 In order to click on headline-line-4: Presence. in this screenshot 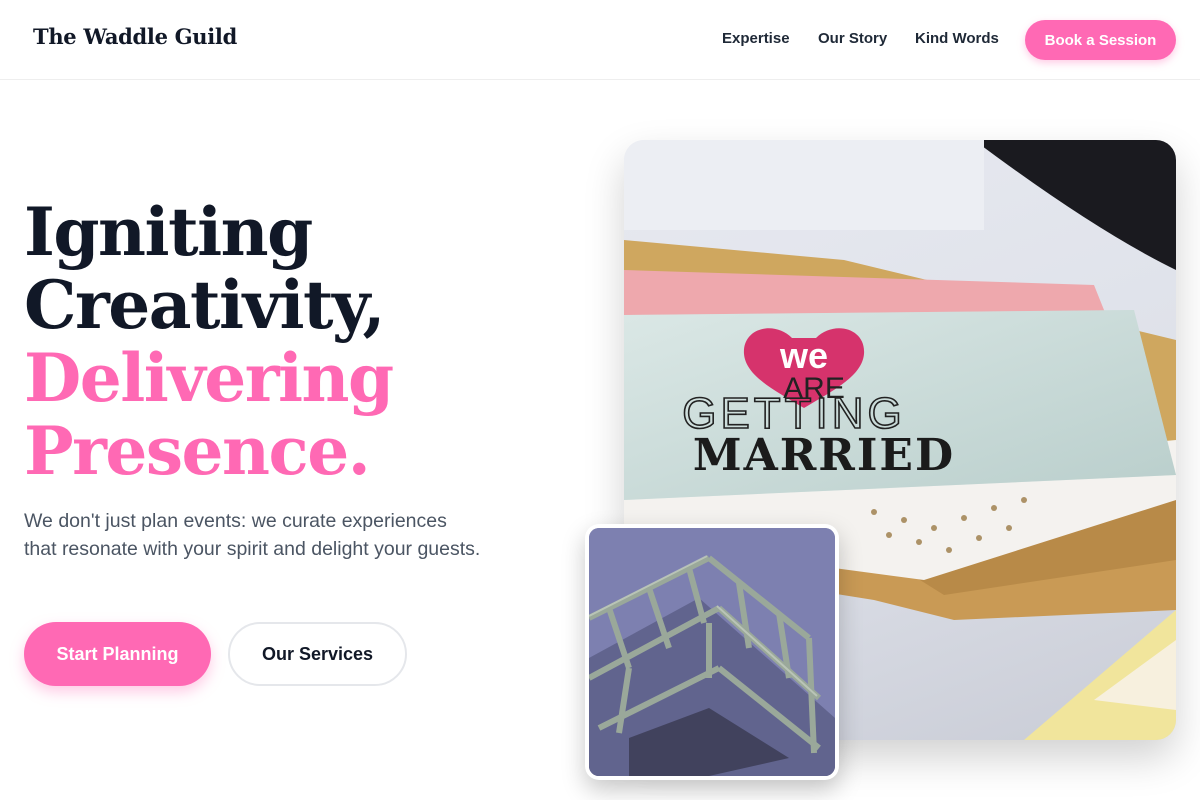, I will do `click(197, 451)`.